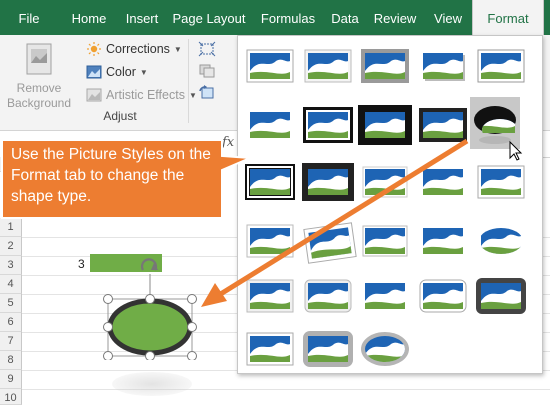 This screenshot has width=550, height=408. Describe the element at coordinates (94, 72) in the screenshot. I see `color-icon` at that location.